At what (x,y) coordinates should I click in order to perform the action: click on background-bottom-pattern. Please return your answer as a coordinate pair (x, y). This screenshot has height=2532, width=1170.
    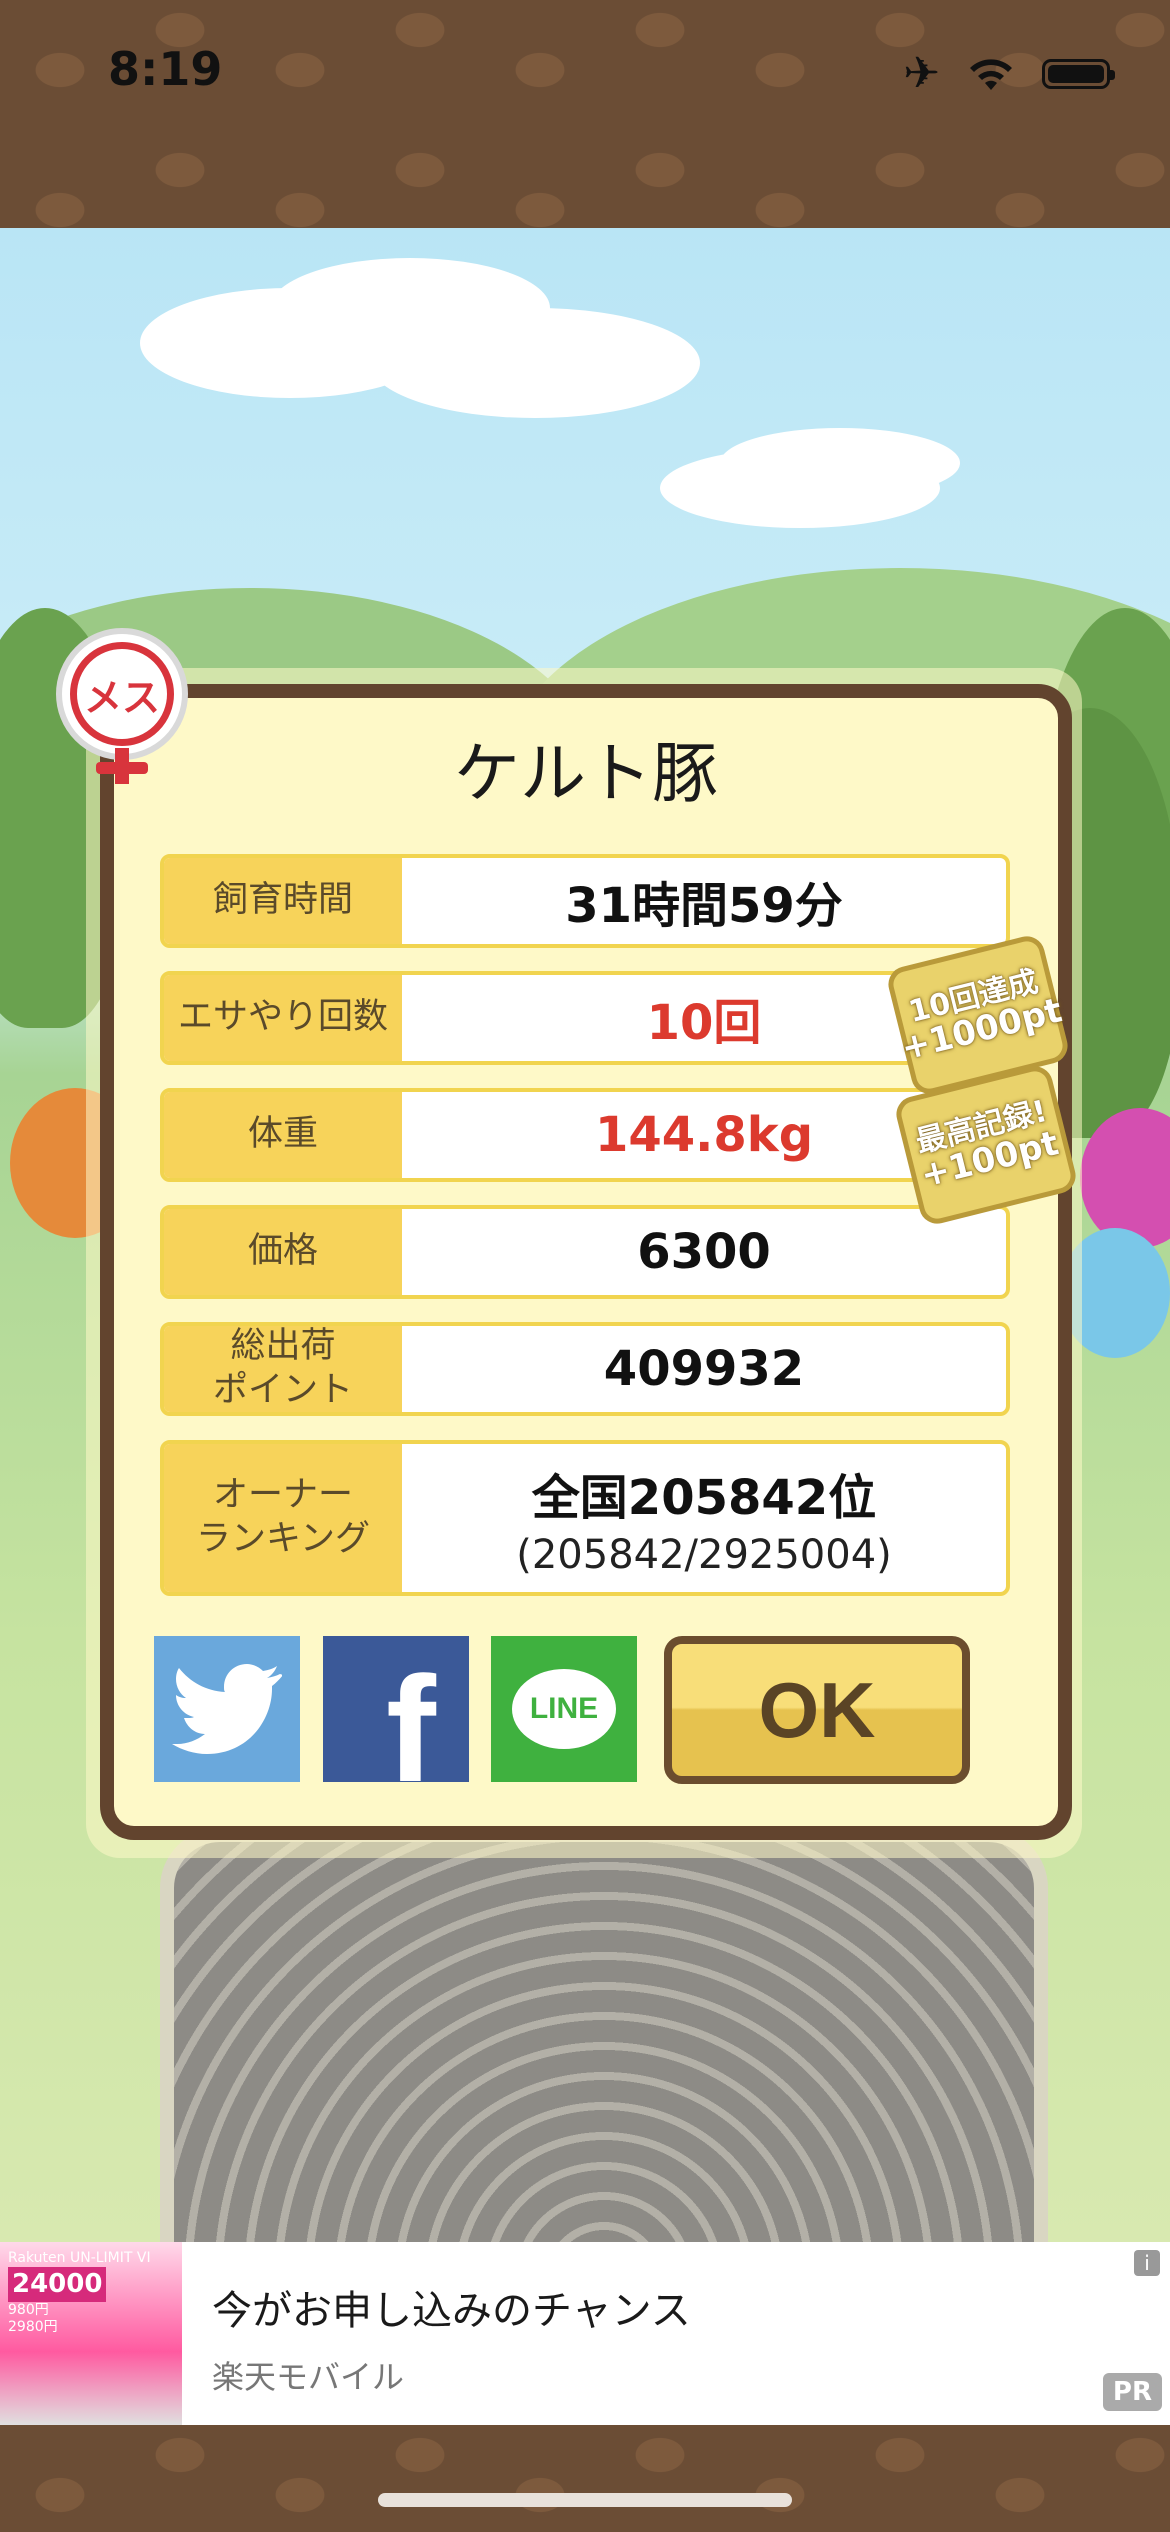
    Looking at the image, I should click on (585, 2478).